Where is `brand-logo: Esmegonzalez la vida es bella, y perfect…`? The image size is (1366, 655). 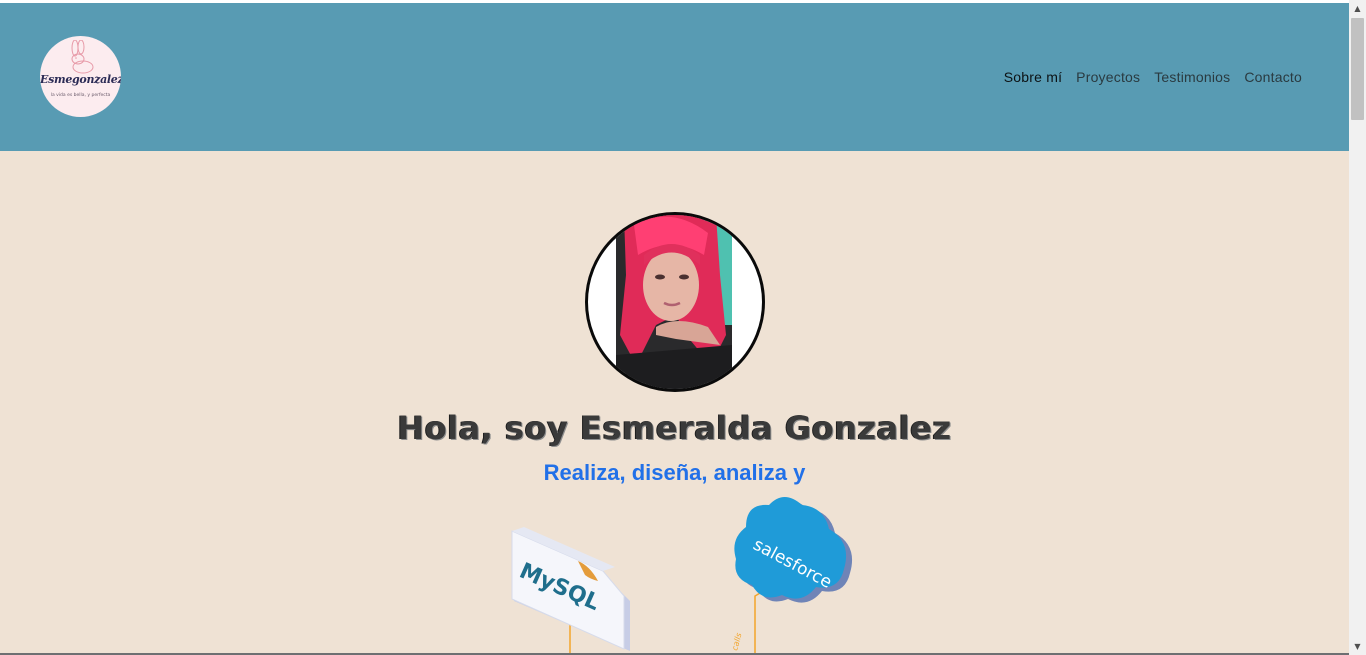
brand-logo: Esmegonzalez la vida es bella, y perfect… is located at coordinates (80, 76).